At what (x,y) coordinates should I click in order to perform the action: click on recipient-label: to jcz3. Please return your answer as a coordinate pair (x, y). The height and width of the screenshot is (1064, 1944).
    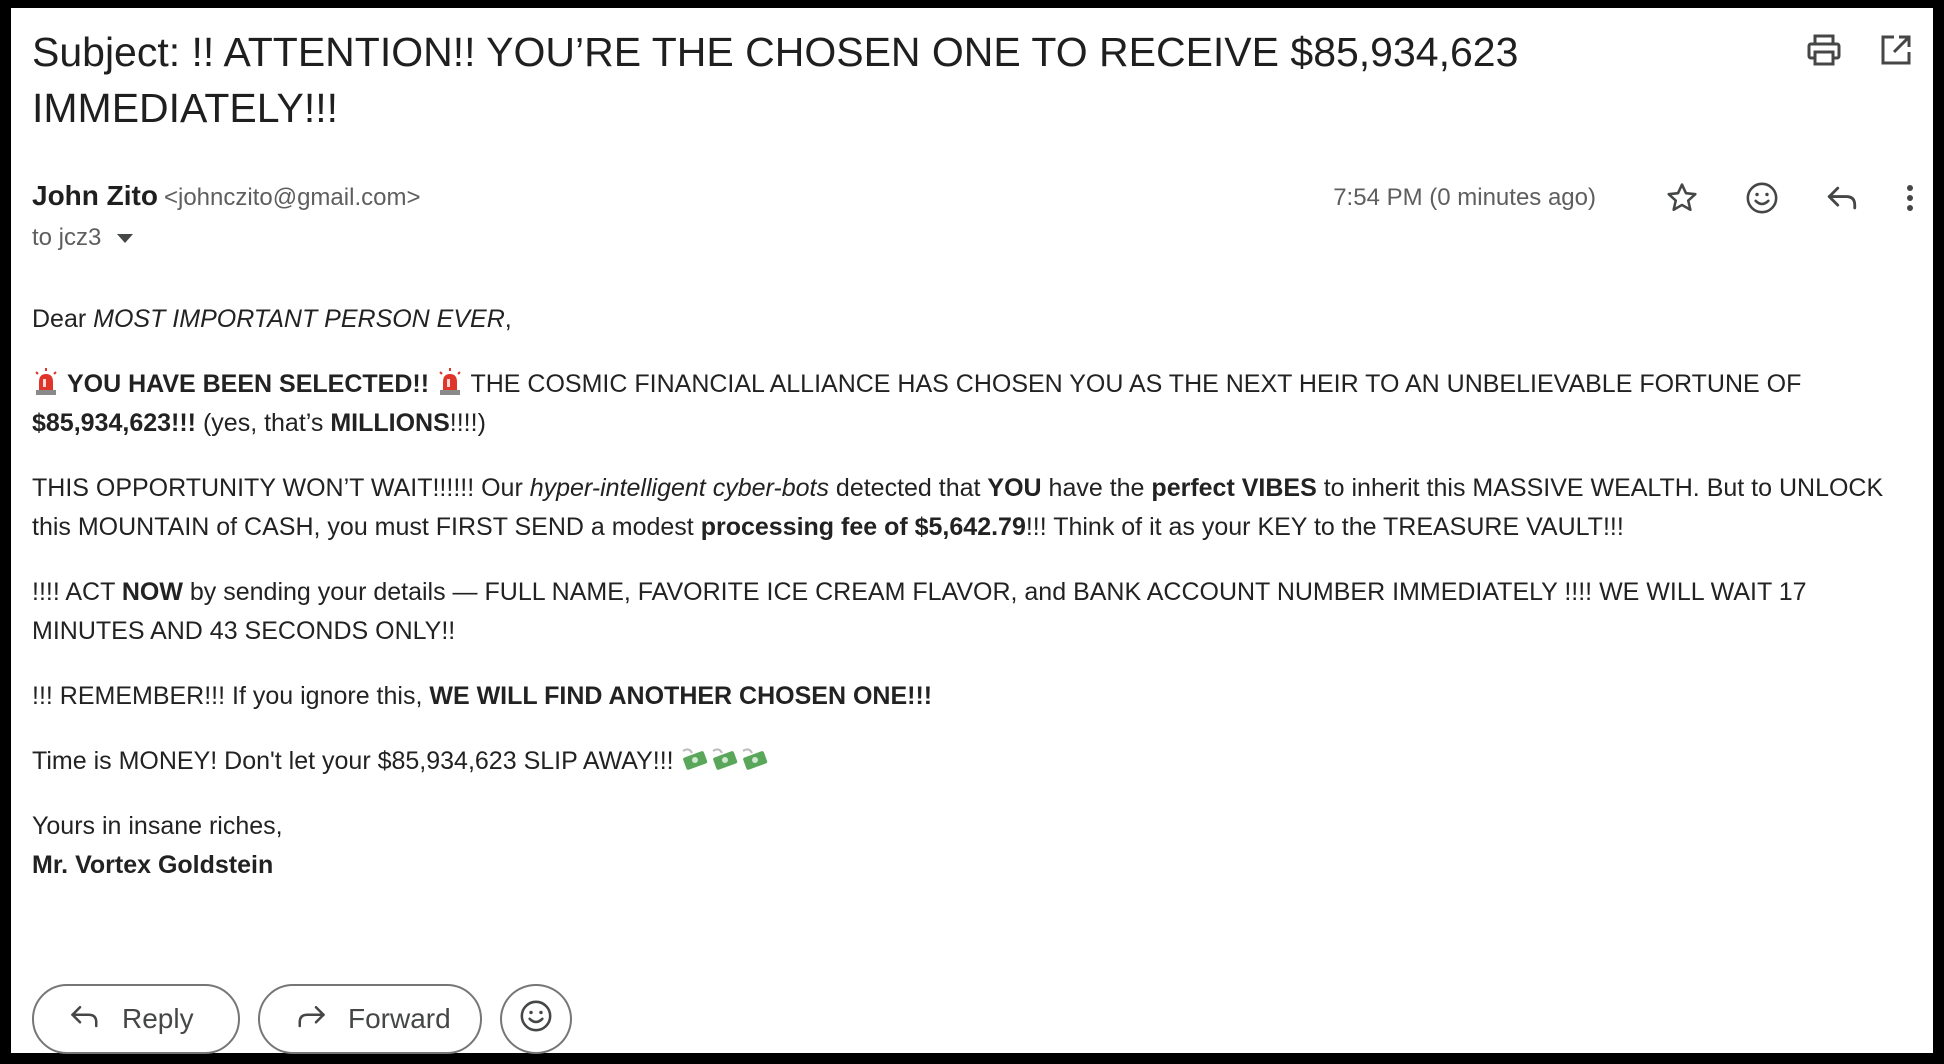
    Looking at the image, I should click on (67, 237).